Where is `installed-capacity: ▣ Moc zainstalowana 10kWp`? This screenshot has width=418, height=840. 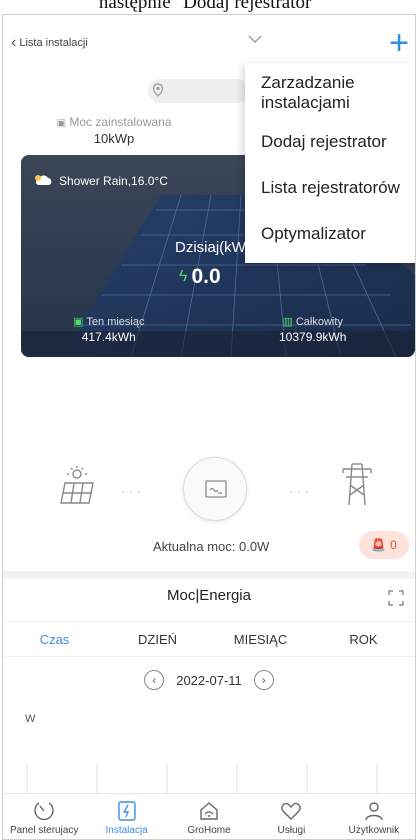
installed-capacity: ▣ Moc zainstalowana 10kWp is located at coordinates (114, 130).